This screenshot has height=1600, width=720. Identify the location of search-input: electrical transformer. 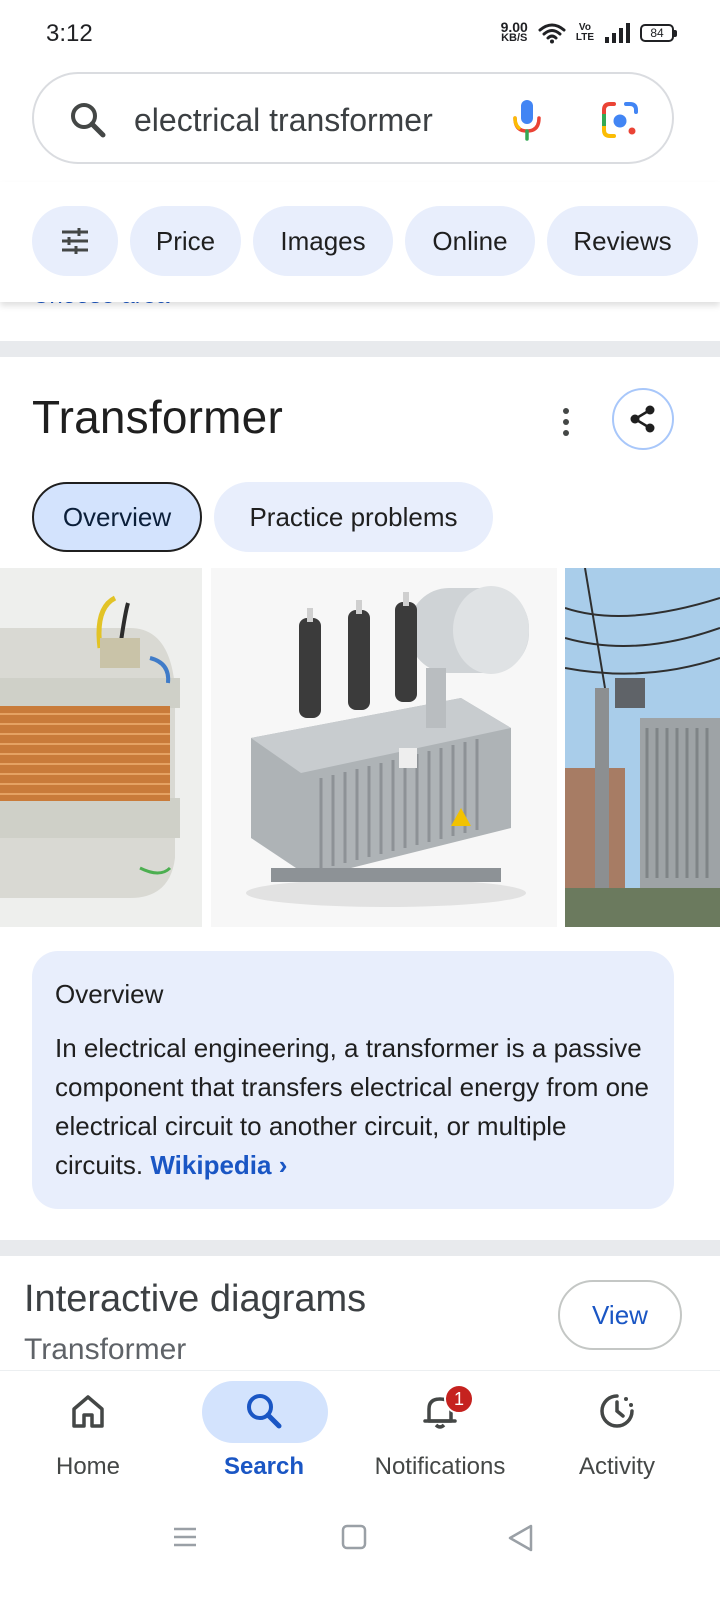
(283, 120).